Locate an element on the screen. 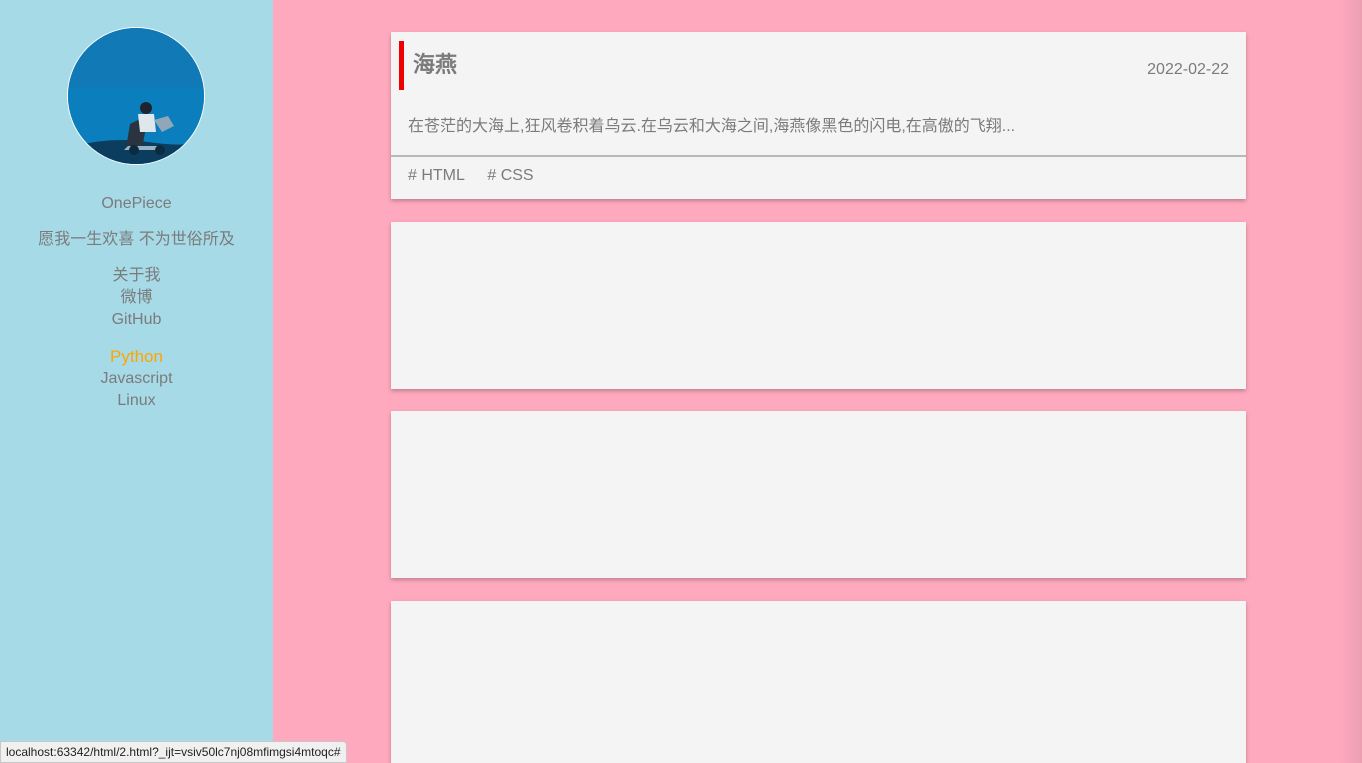  avatar is located at coordinates (136, 96).